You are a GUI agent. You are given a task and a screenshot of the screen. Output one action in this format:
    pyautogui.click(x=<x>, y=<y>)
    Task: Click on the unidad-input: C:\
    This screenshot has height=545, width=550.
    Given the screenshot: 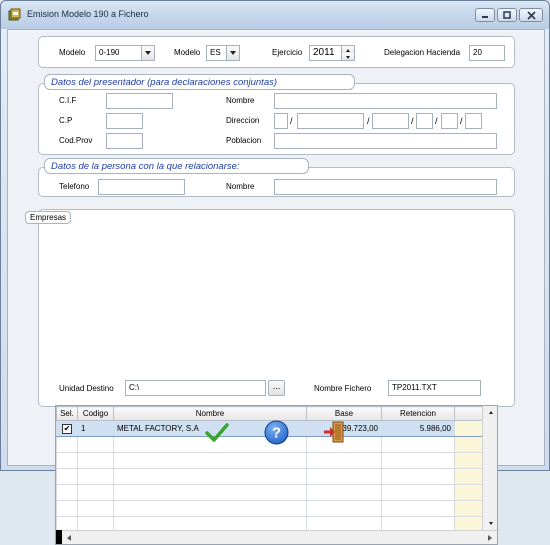 What is the action you would take?
    pyautogui.click(x=195, y=388)
    